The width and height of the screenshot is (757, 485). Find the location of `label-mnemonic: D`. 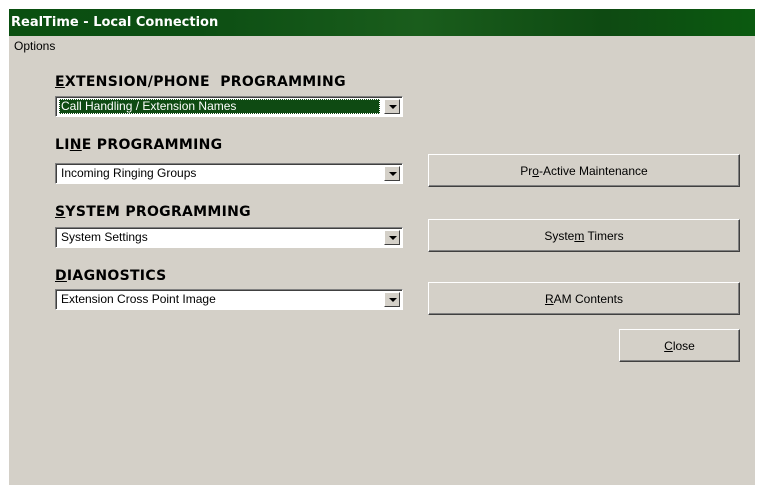

label-mnemonic: D is located at coordinates (61, 276).